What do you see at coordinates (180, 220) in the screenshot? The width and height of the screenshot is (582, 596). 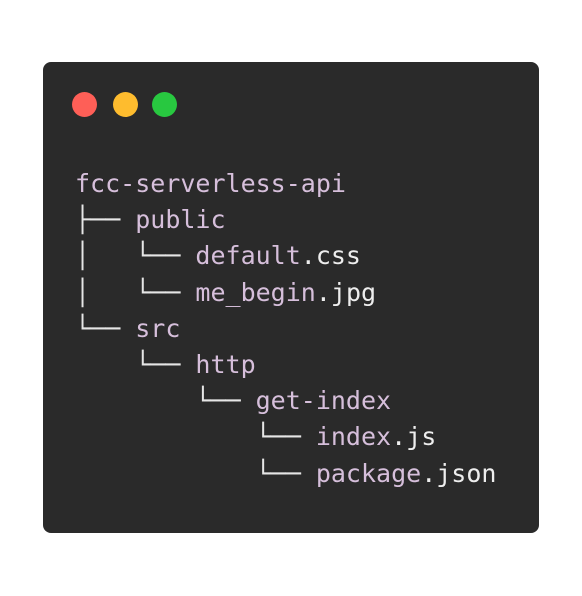 I see `tree-item-name: public` at bounding box center [180, 220].